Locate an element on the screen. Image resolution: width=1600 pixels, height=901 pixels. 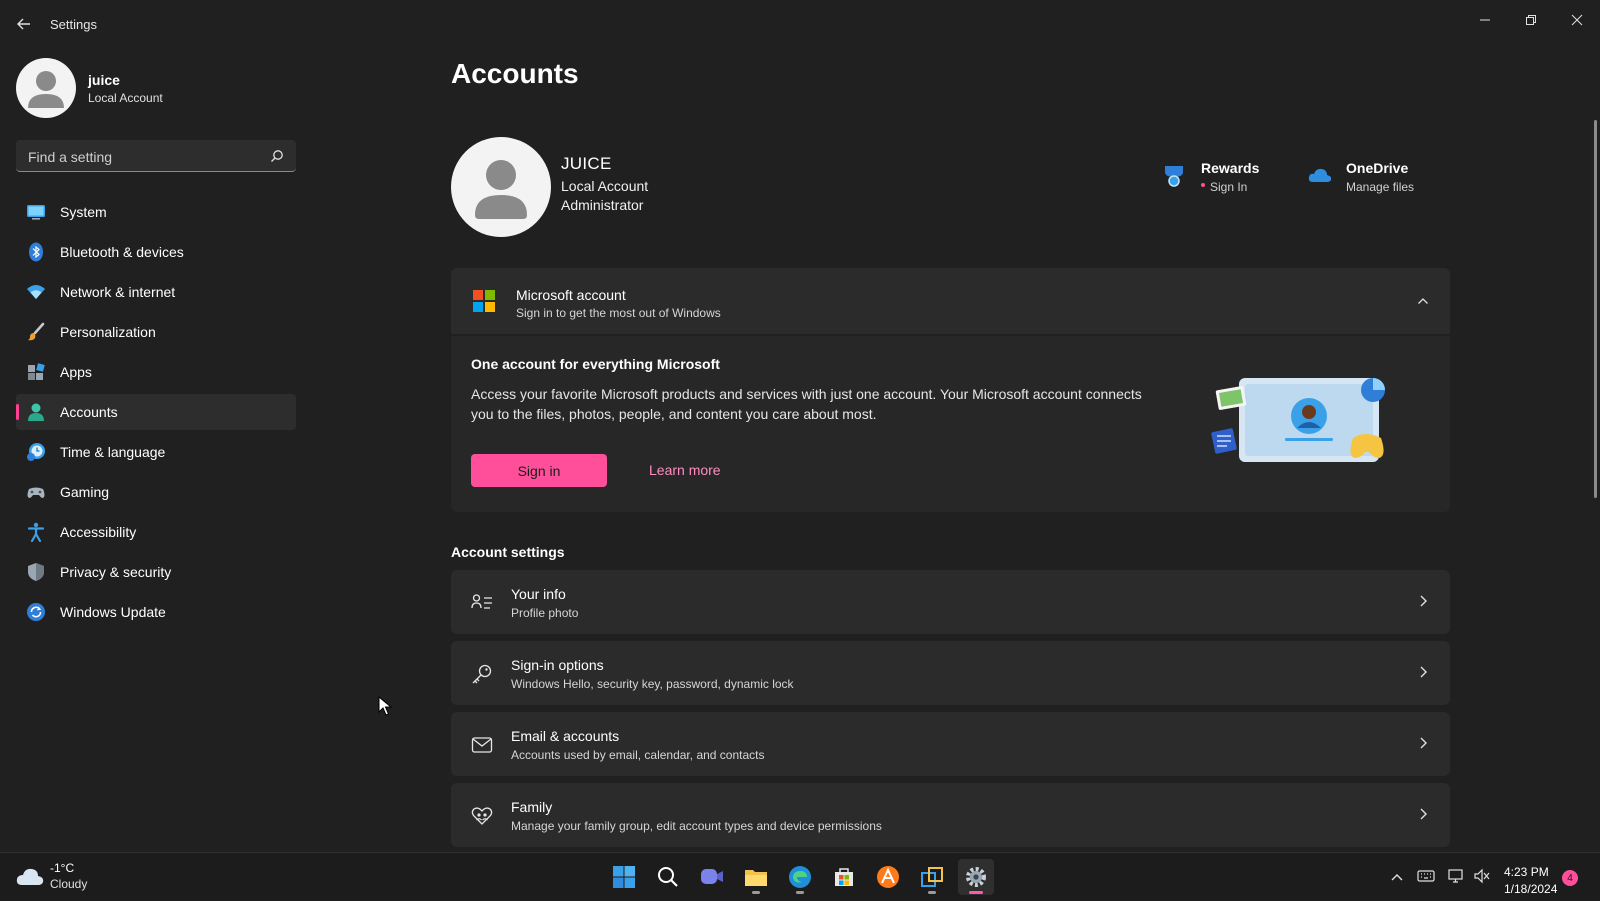
minimize-button is located at coordinates (1485, 20).